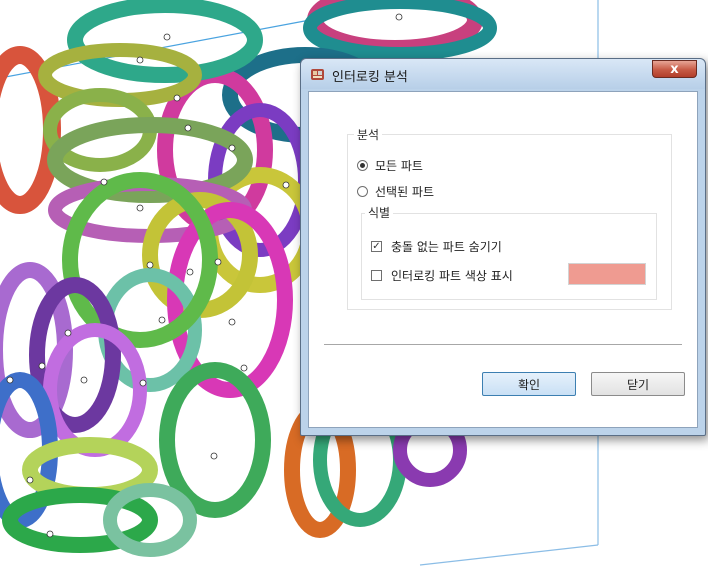  What do you see at coordinates (362, 165) in the screenshot?
I see `radio-all-parts` at bounding box center [362, 165].